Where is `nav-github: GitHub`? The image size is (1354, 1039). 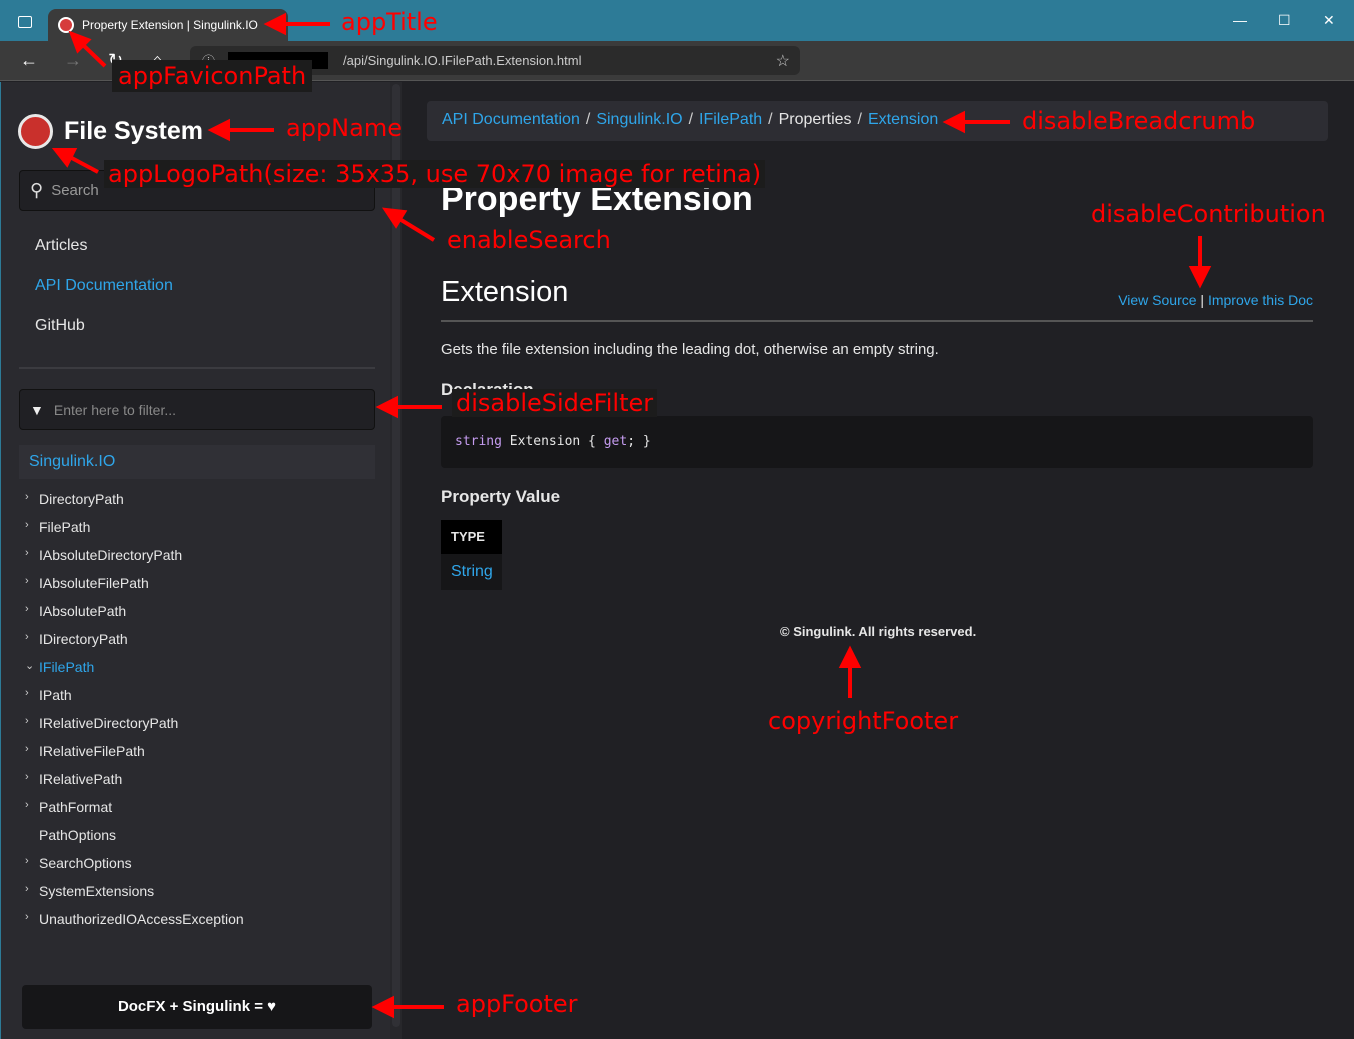
nav-github: GitHub is located at coordinates (104, 337).